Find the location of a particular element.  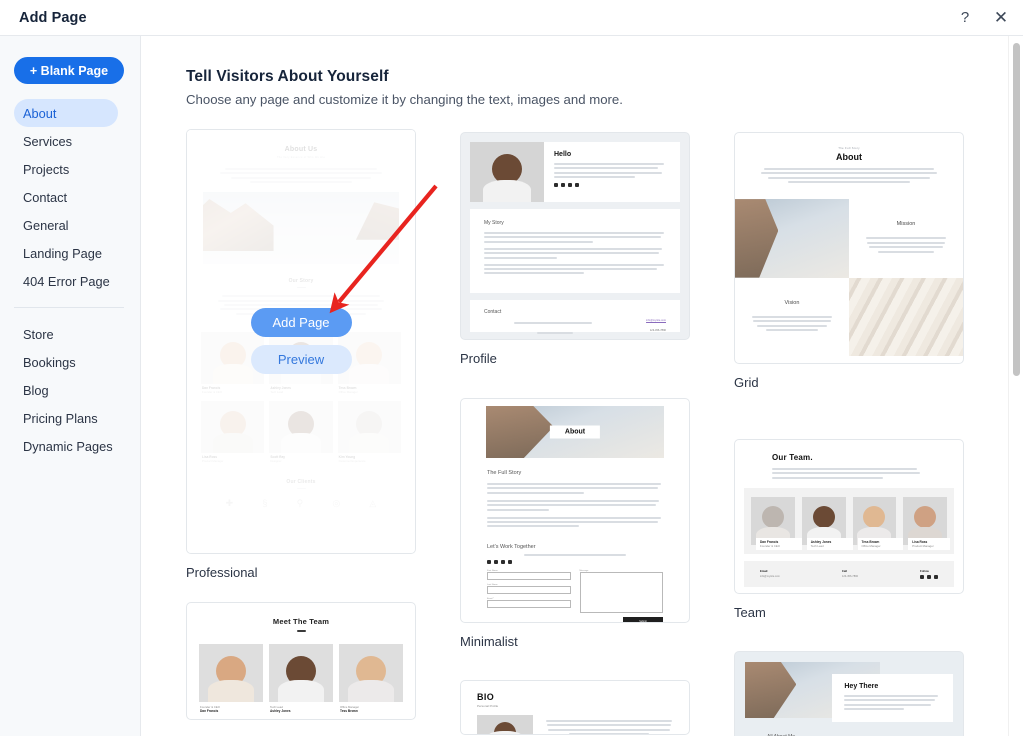

sidebar-item-contact: Contact is located at coordinates (66, 197).